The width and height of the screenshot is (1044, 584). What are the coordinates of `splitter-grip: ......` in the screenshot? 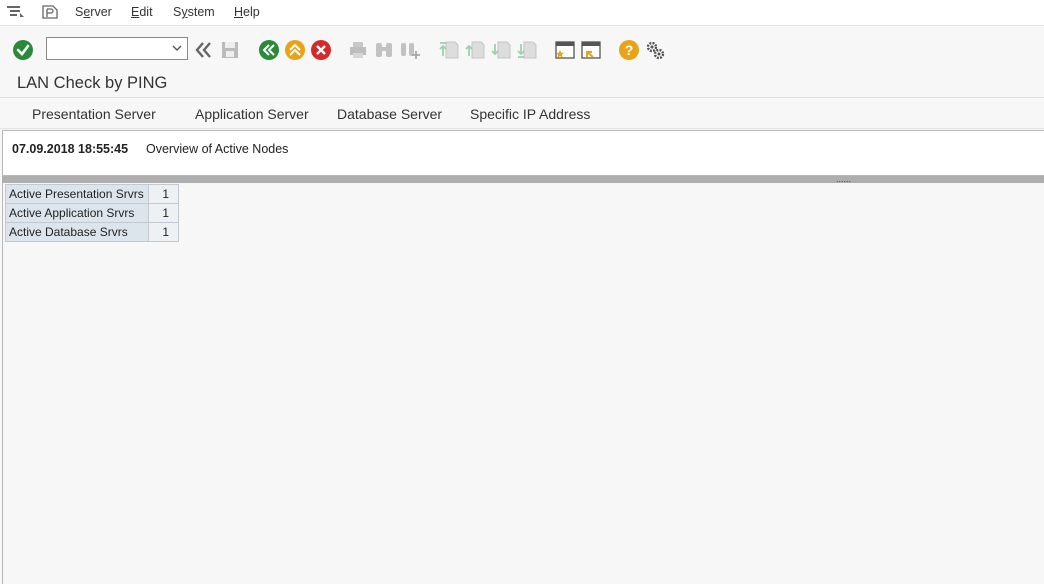 It's located at (843, 179).